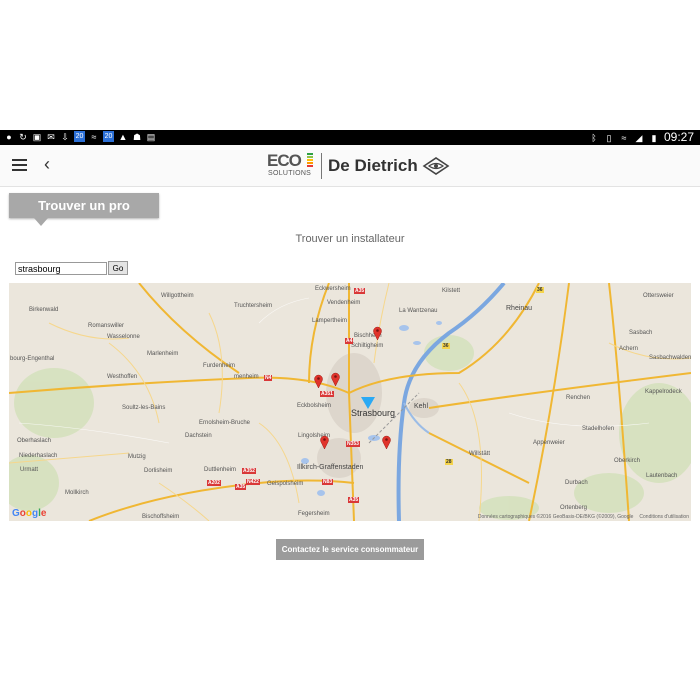 This screenshot has height=700, width=700. Describe the element at coordinates (77, 493) in the screenshot. I see `map-place-label: Mollkirch` at that location.